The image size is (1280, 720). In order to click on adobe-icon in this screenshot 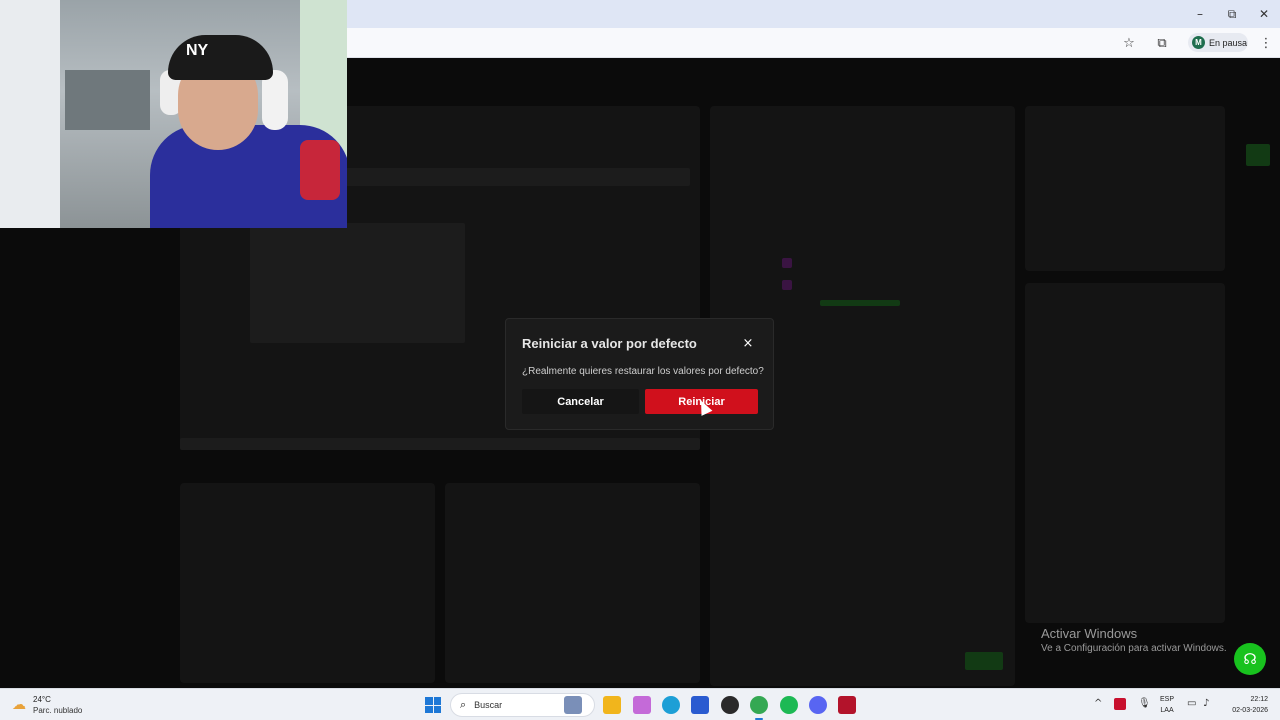, I will do `click(847, 705)`.